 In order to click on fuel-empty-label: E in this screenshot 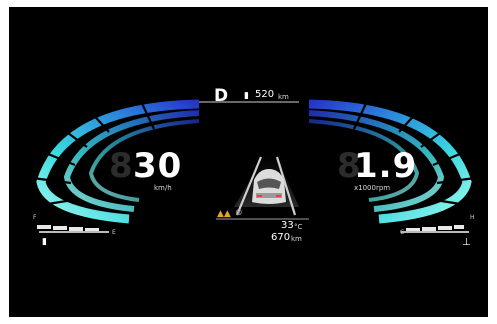, I will do `click(114, 232)`.